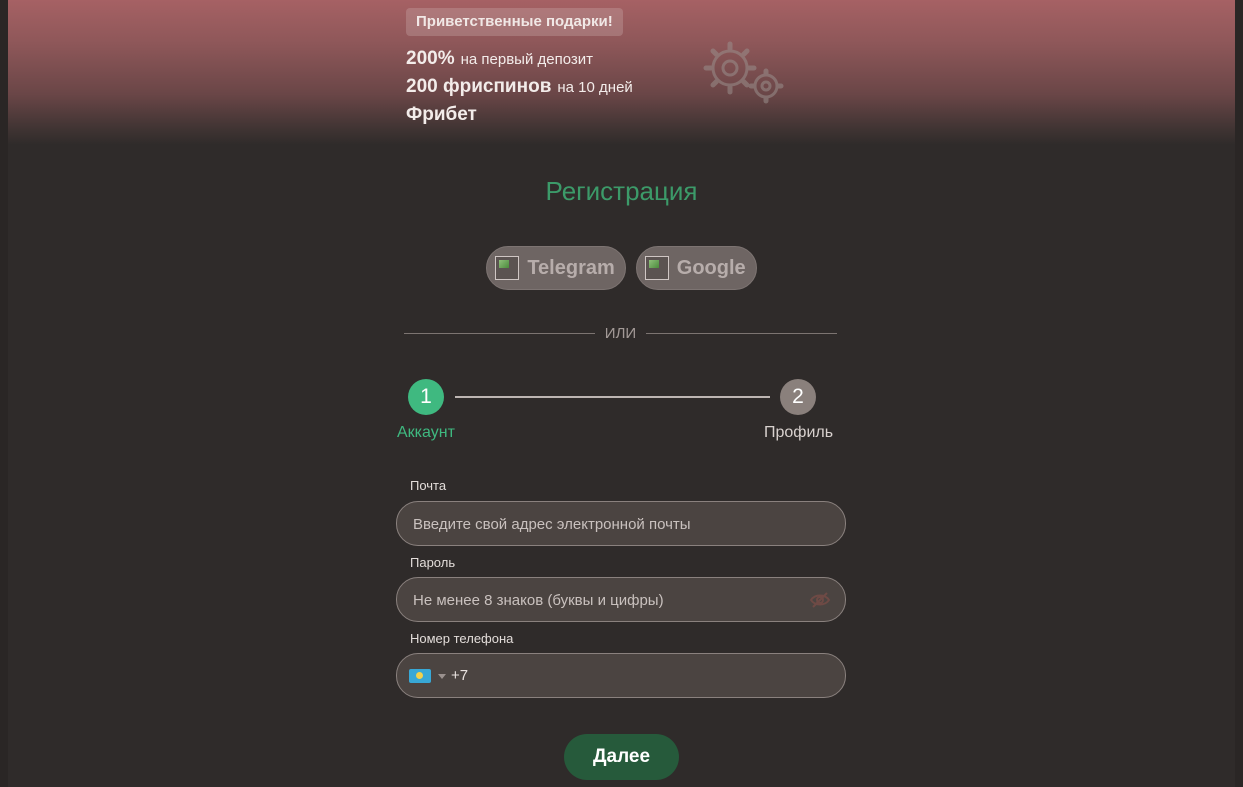 This screenshot has height=787, width=1243. I want to click on password-field-wrapper, so click(621, 600).